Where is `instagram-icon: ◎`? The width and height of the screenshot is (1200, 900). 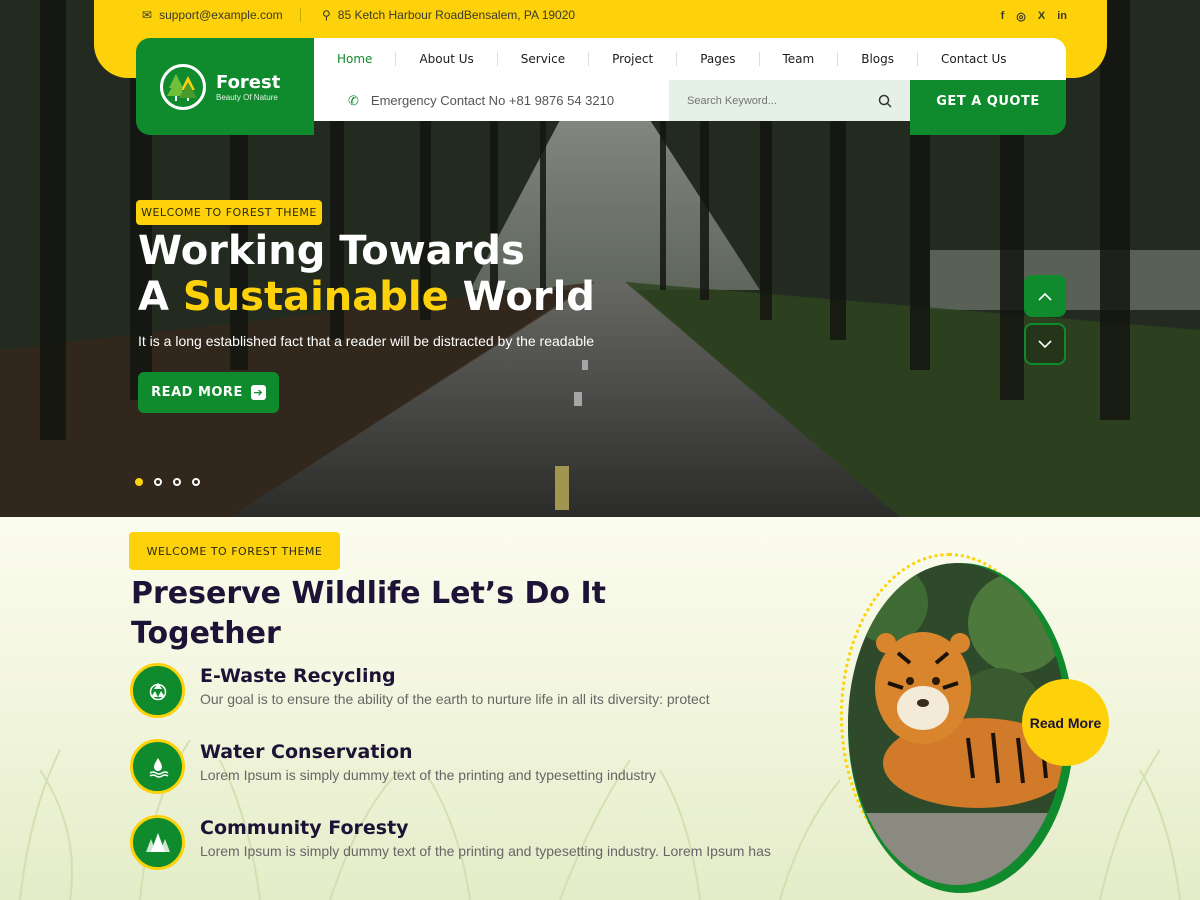 instagram-icon: ◎ is located at coordinates (1021, 16).